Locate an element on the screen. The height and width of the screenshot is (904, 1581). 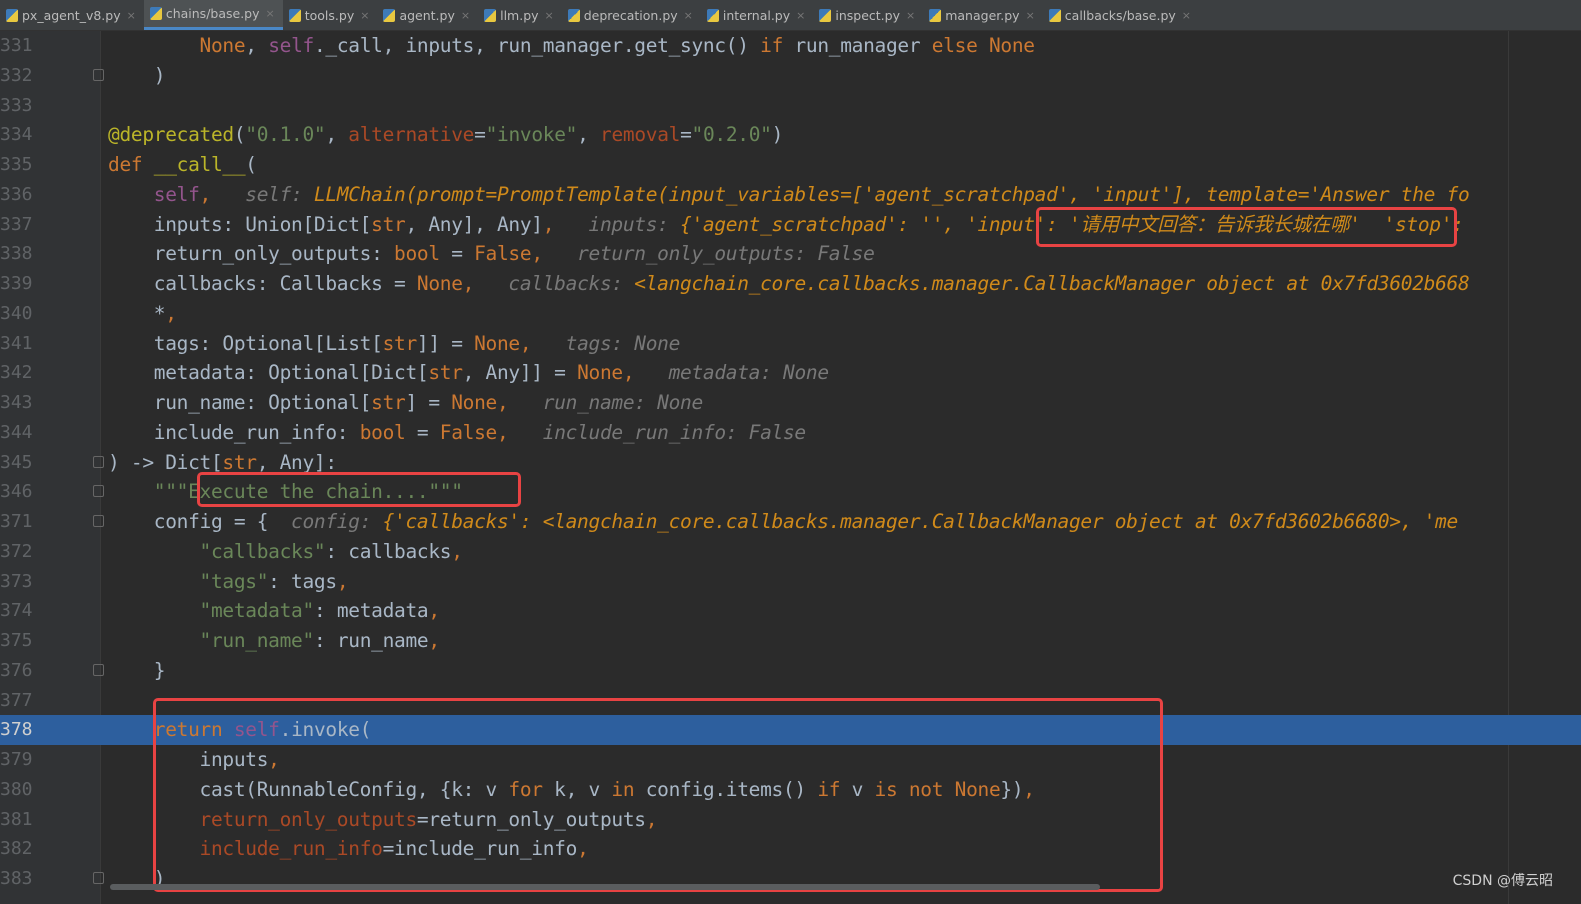
code-token: , Any]: is located at coordinates (296, 462).